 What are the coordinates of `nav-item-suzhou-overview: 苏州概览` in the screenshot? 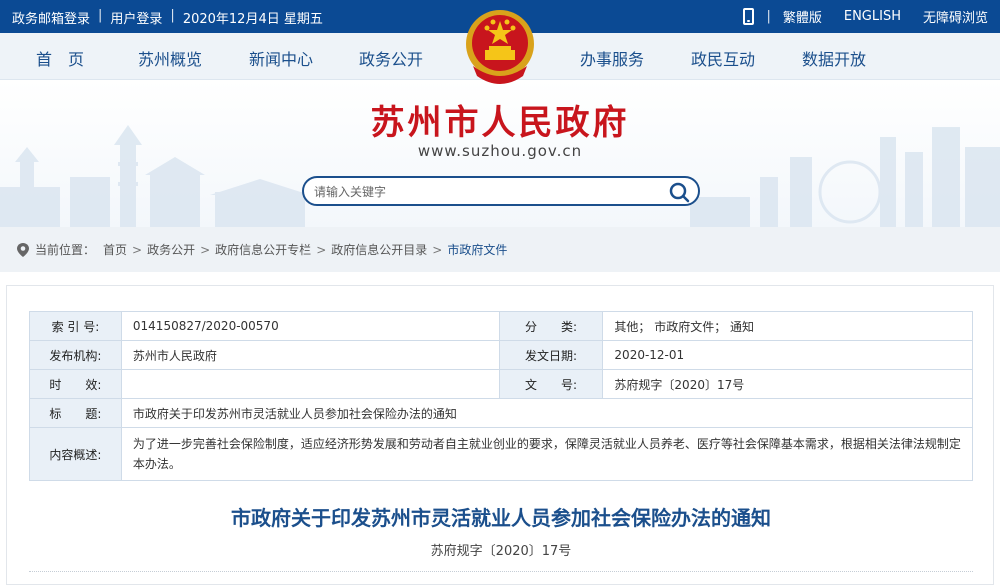 It's located at (170, 58).